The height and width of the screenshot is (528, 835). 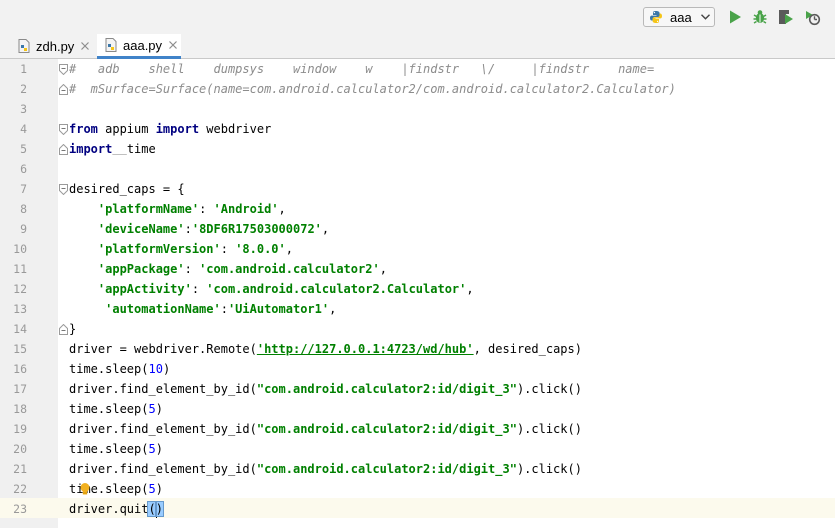 What do you see at coordinates (23, 209) in the screenshot?
I see `line-number: 8` at bounding box center [23, 209].